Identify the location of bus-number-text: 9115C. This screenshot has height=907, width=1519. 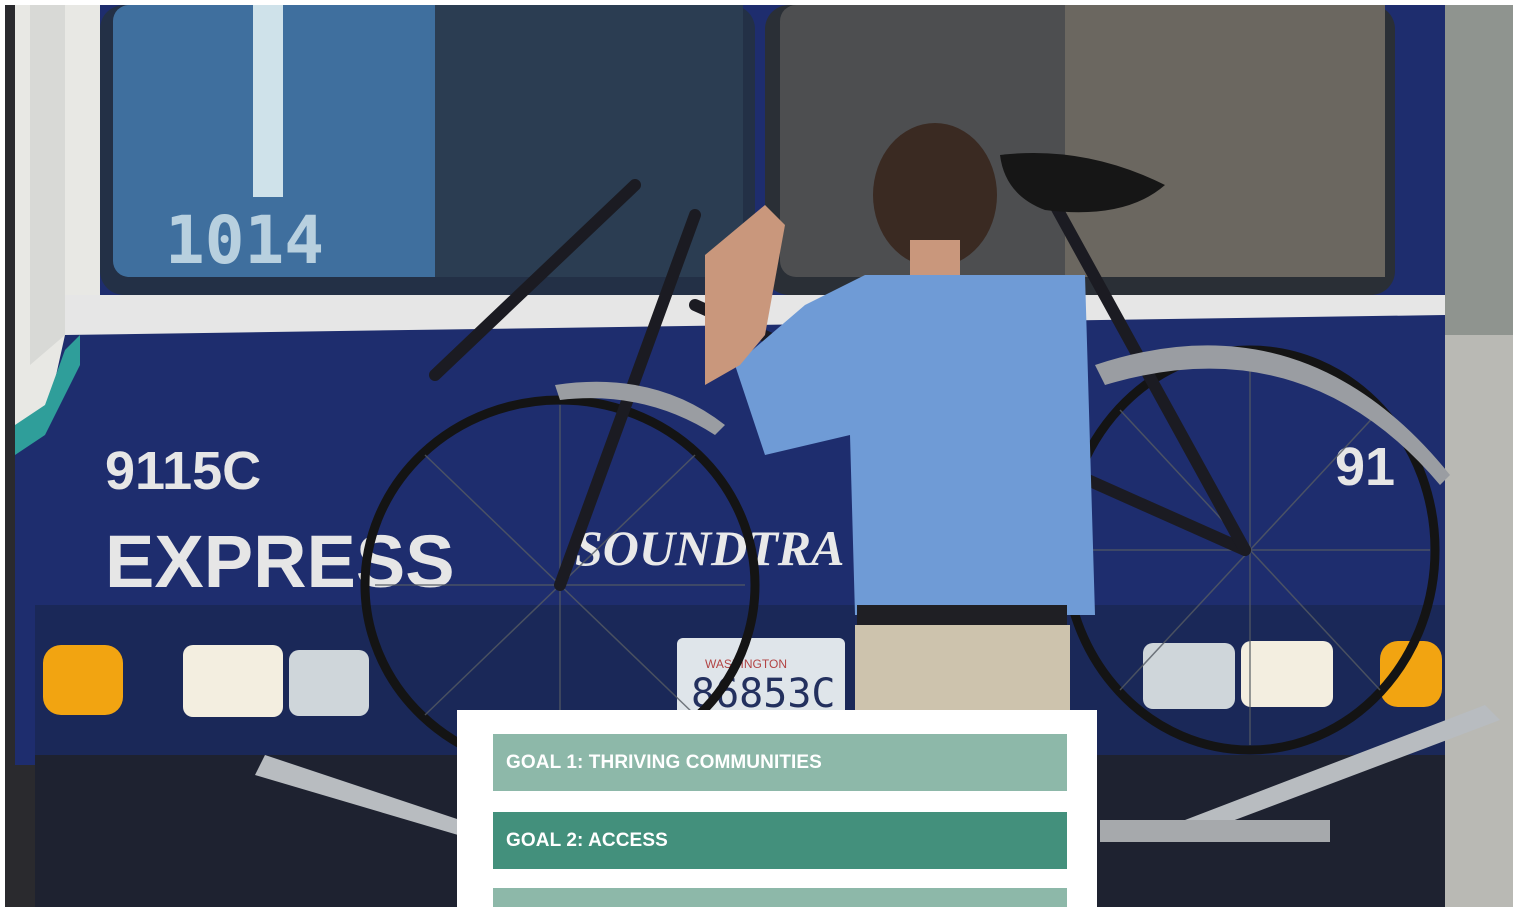
(183, 471).